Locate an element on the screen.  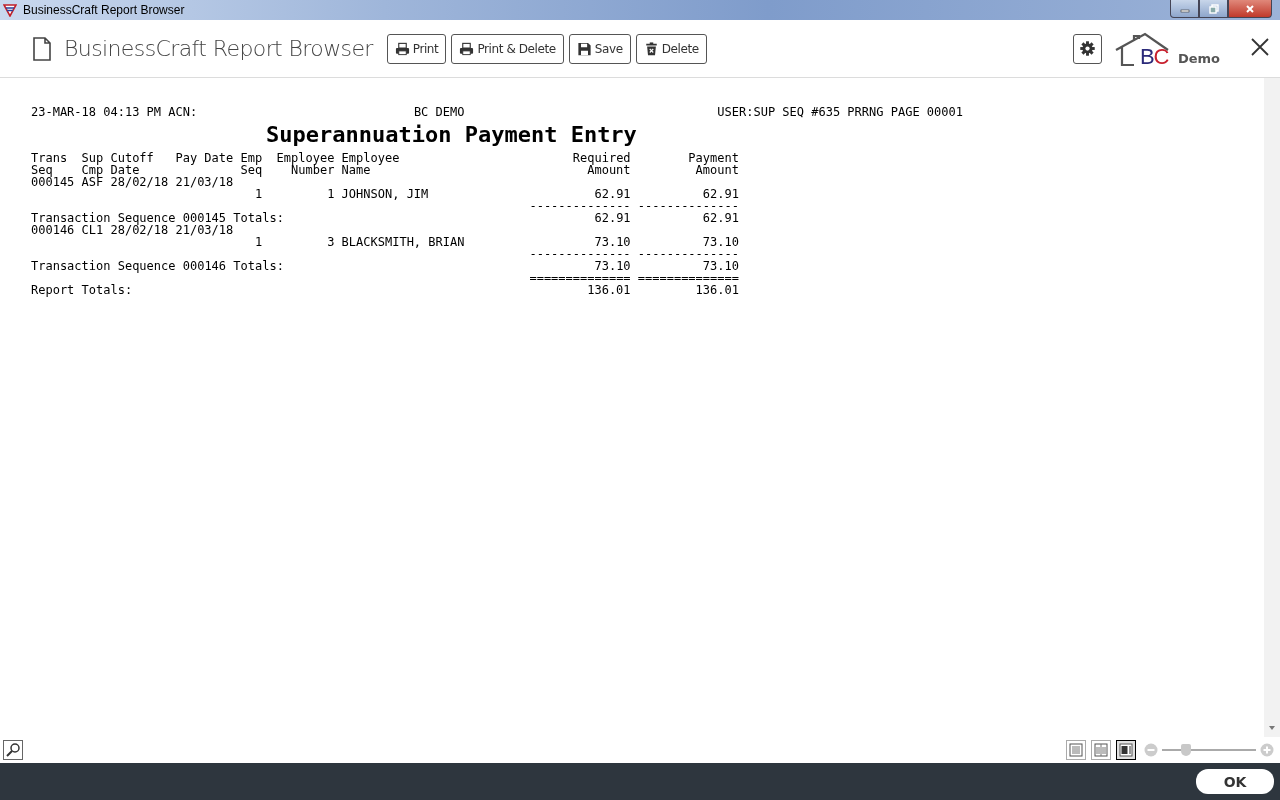
table-cell: 000145 is located at coordinates (53, 182).